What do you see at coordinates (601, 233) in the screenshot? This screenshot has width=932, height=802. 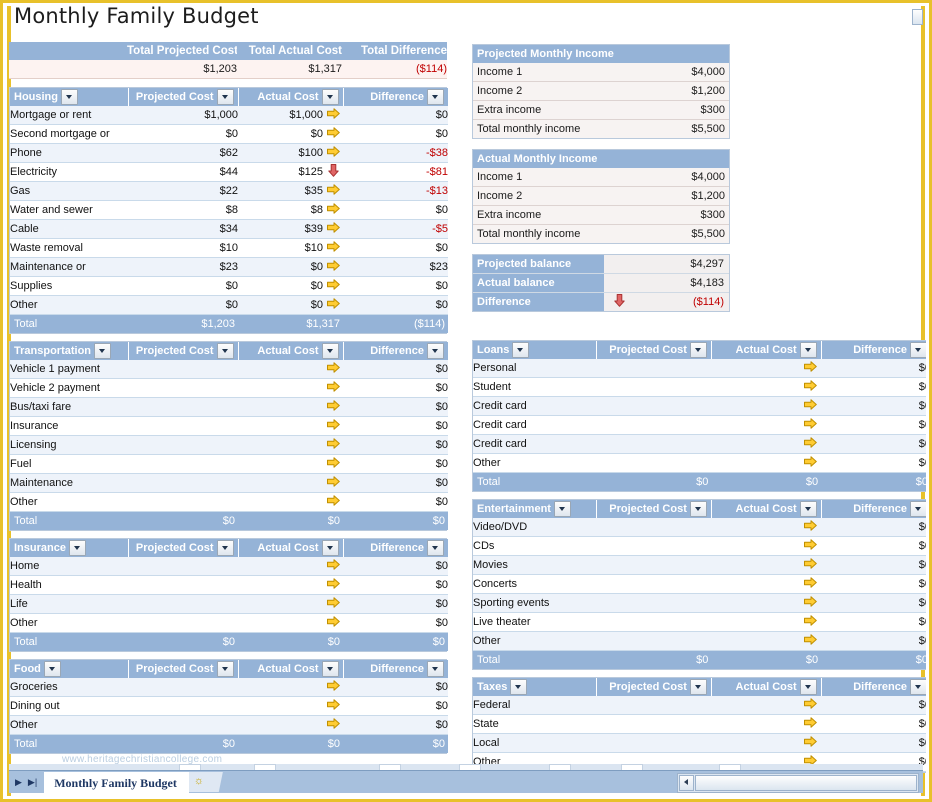 I see `income-row: Total monthly income $5,500` at bounding box center [601, 233].